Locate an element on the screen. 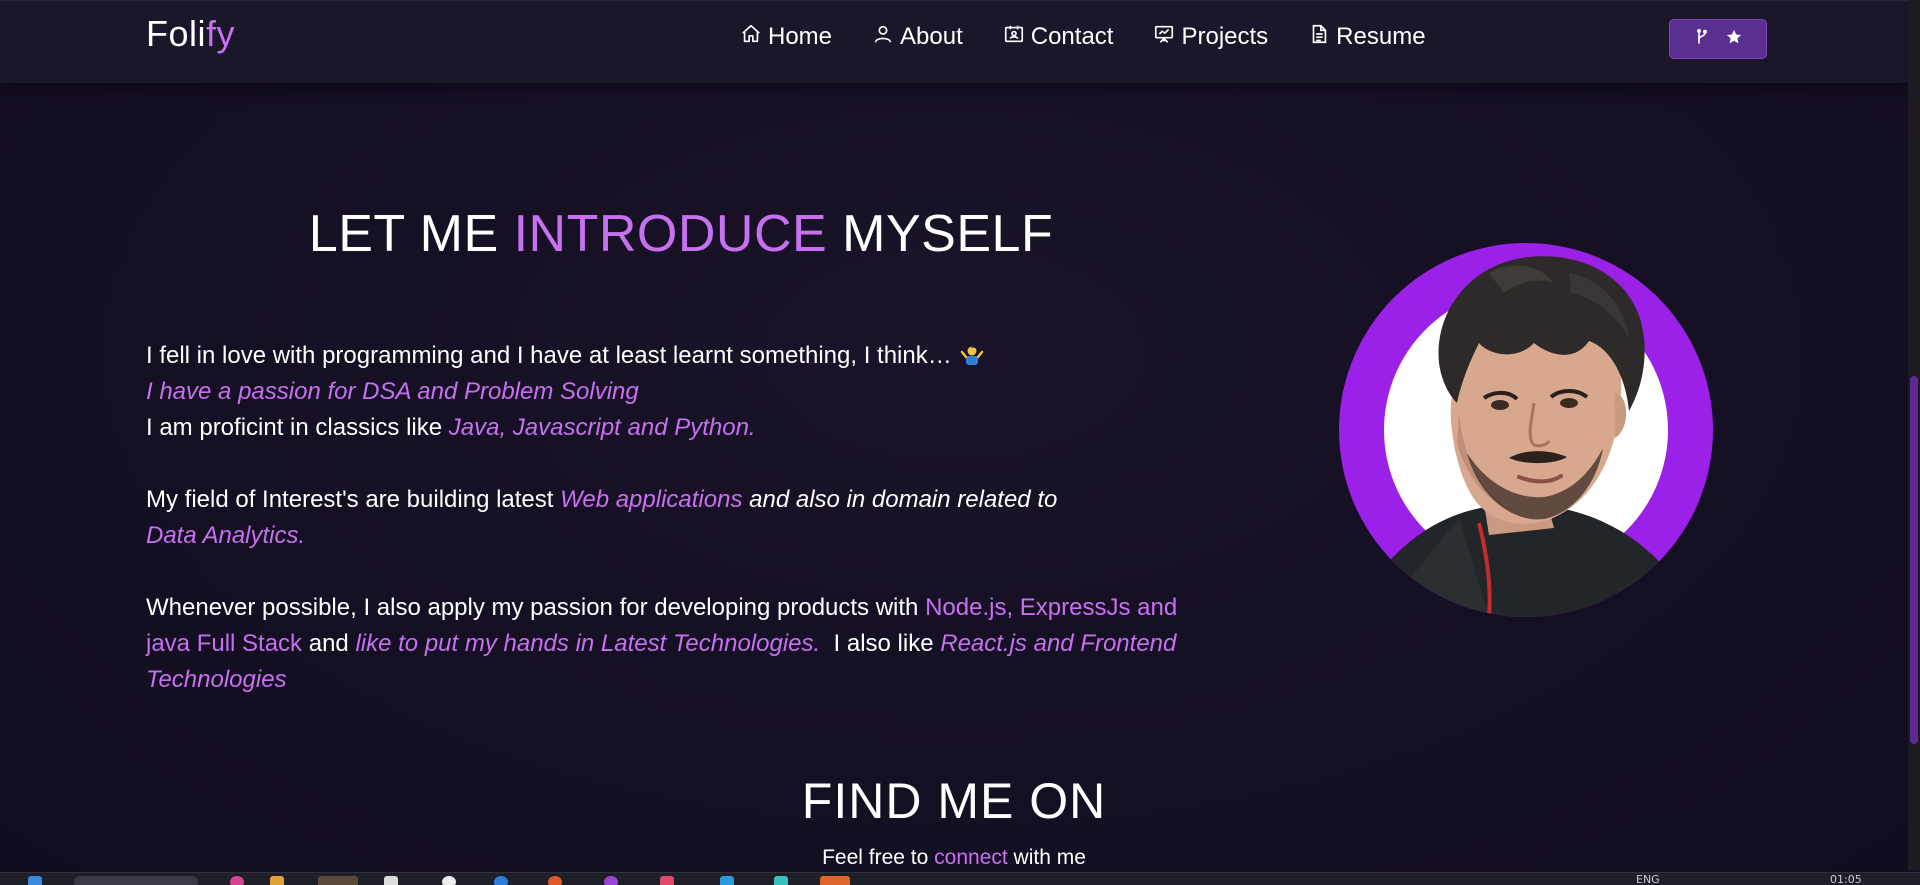 Image resolution: width=1920 pixels, height=885 pixels. intro-line-3-accent: Java, Javascript and Python. is located at coordinates (602, 427).